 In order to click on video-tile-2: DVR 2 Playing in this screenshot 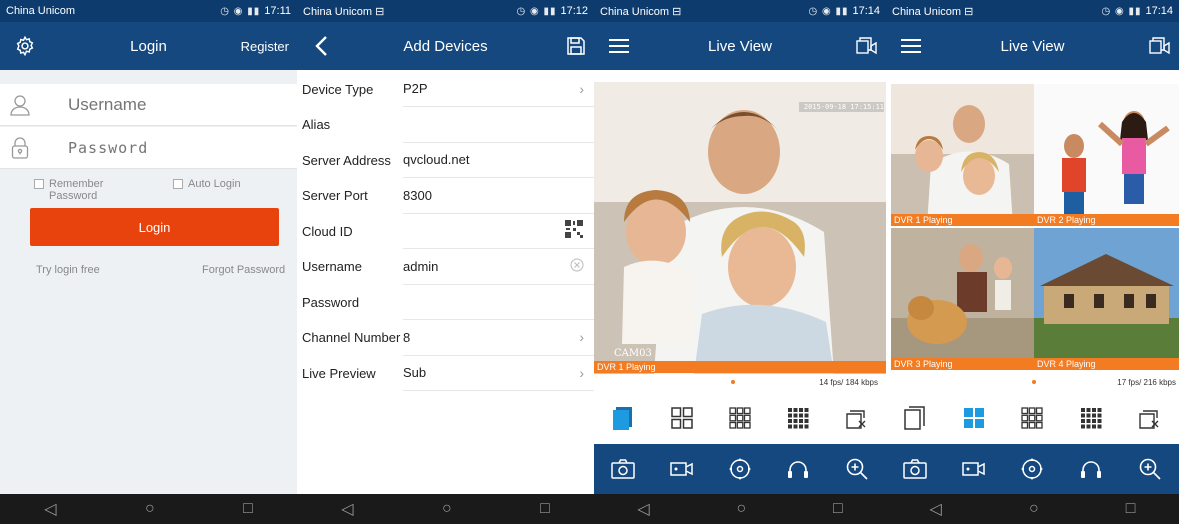, I will do `click(1106, 155)`.